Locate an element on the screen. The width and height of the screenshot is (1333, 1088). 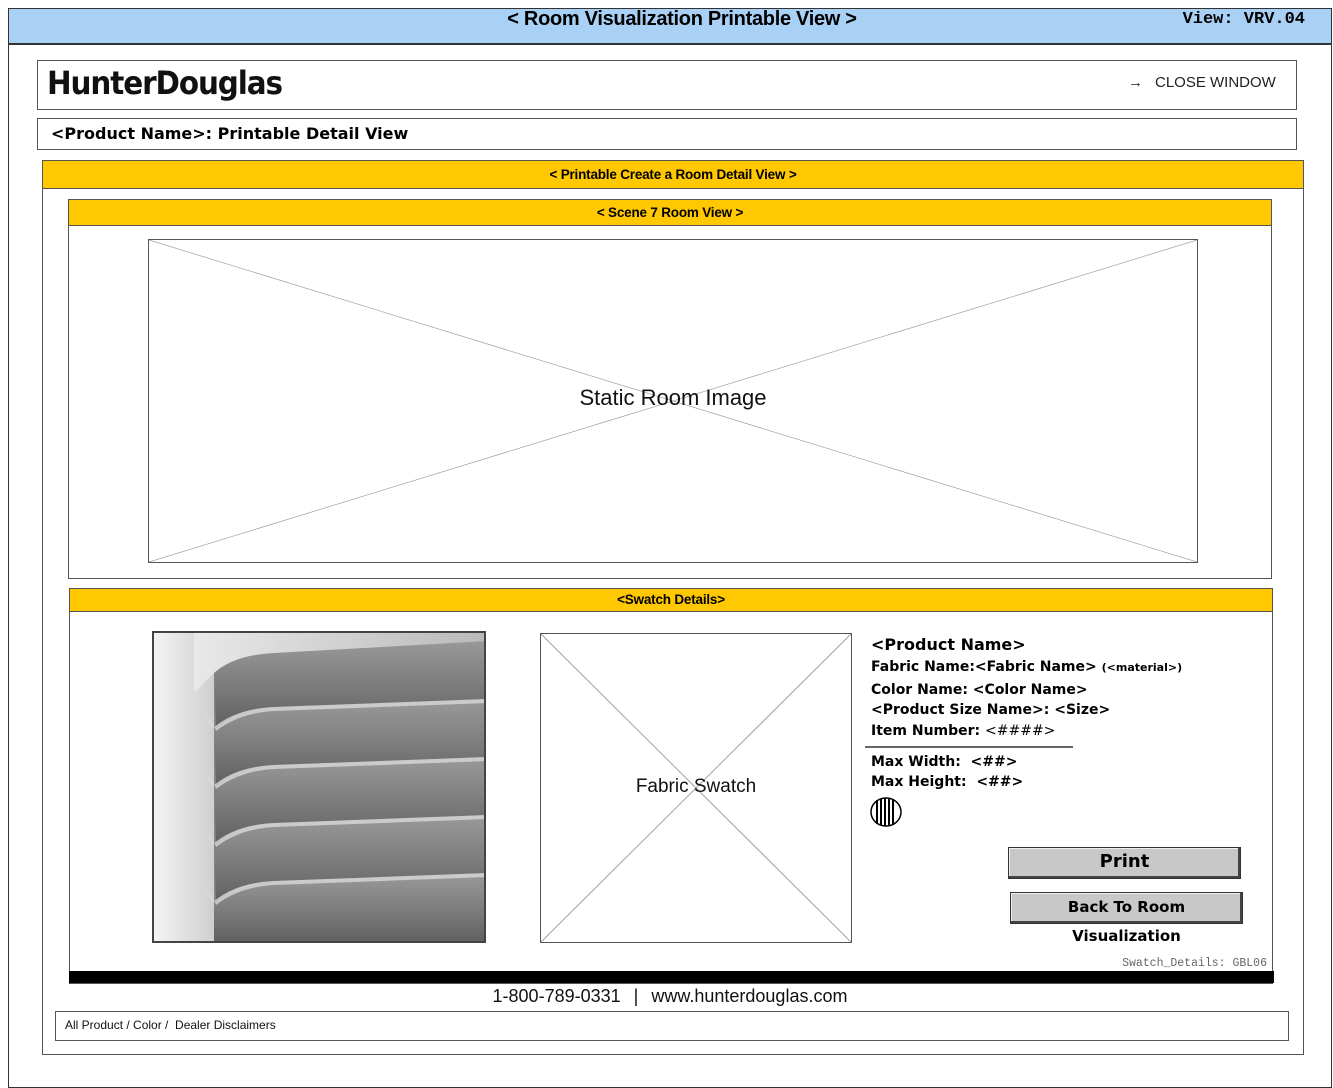
shade-type-icon is located at coordinates (886, 812).